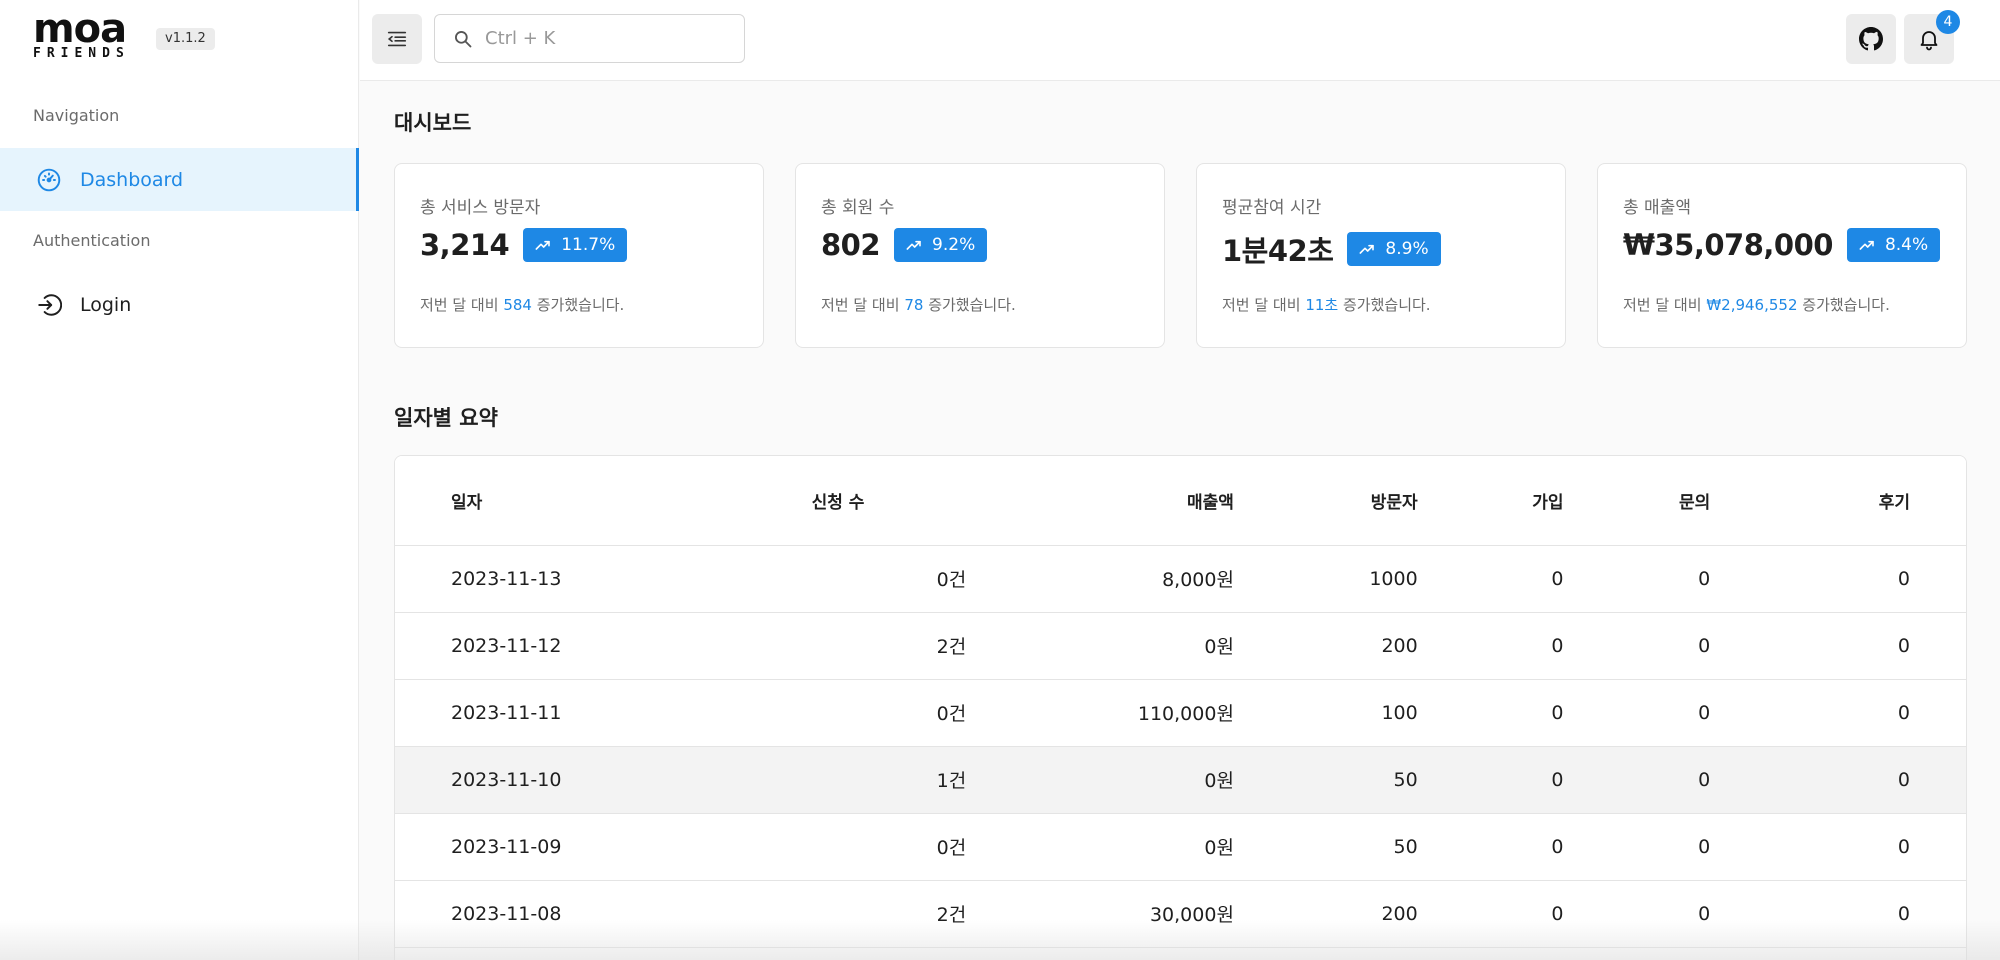 The width and height of the screenshot is (2000, 960). I want to click on sidebar-item-label: Login, so click(106, 304).